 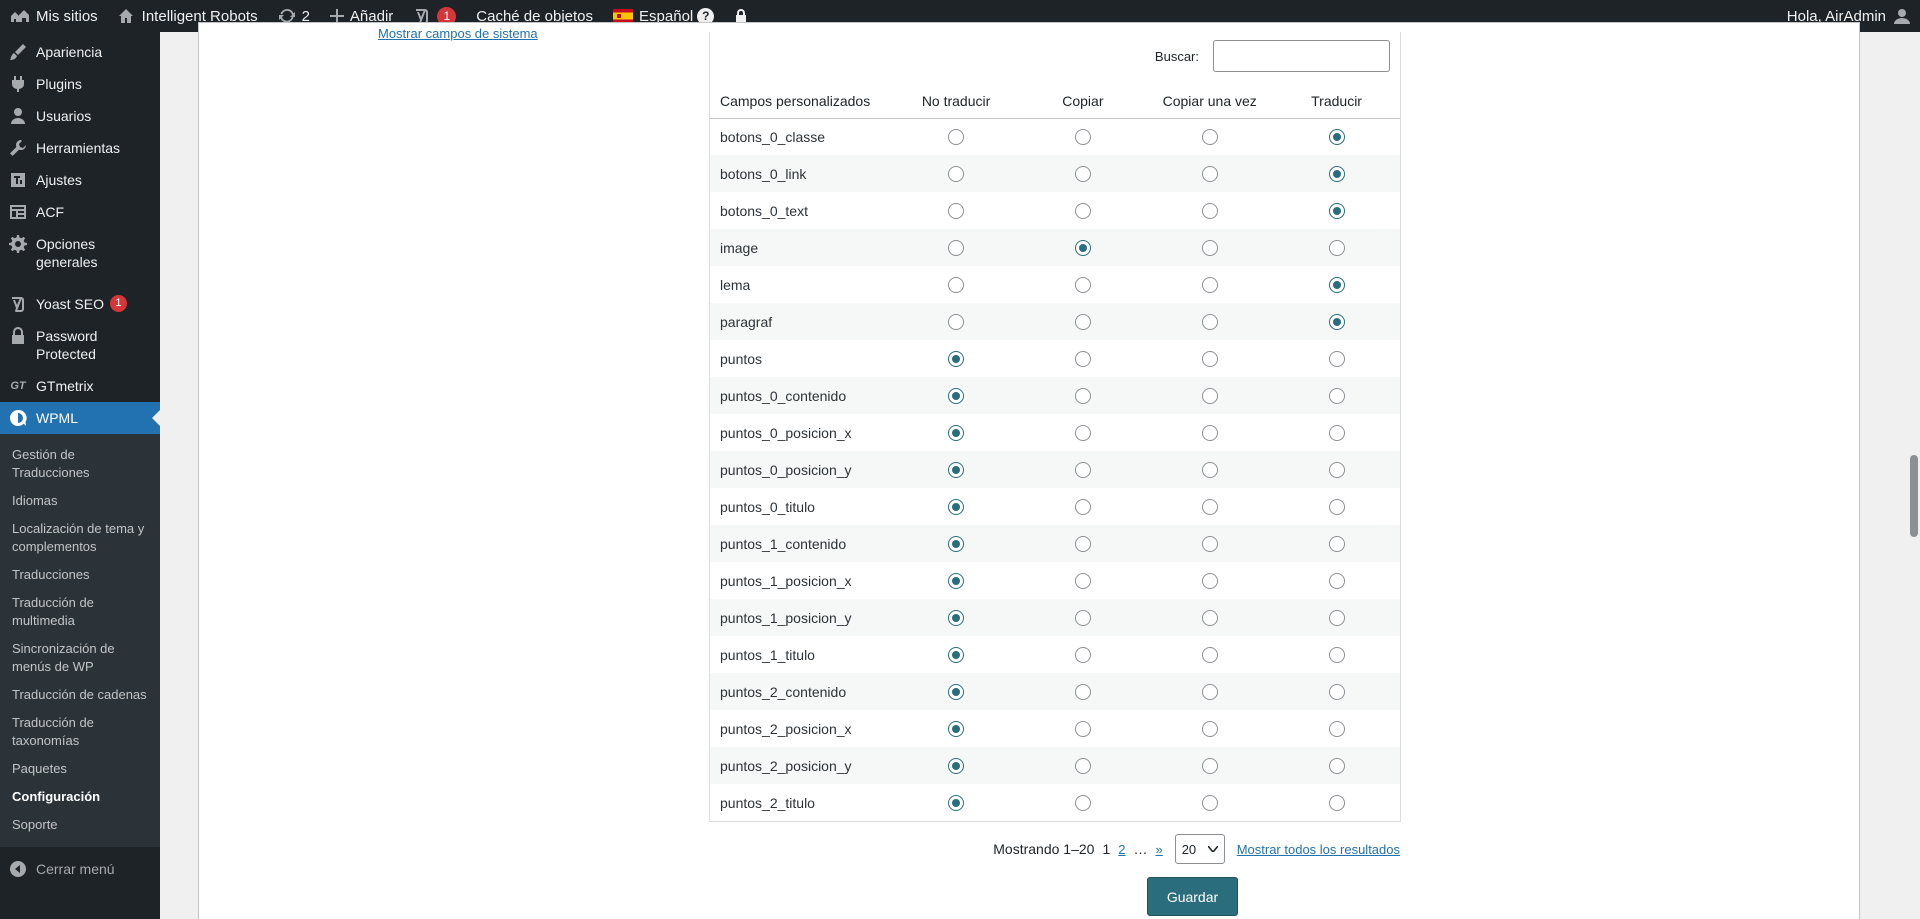 What do you see at coordinates (458, 33) in the screenshot?
I see `show-system-fields-link: Mostrar campos de sistema` at bounding box center [458, 33].